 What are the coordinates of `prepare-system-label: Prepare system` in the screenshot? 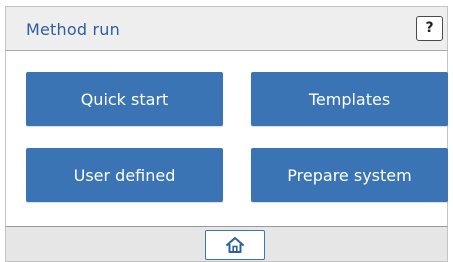 It's located at (349, 175).